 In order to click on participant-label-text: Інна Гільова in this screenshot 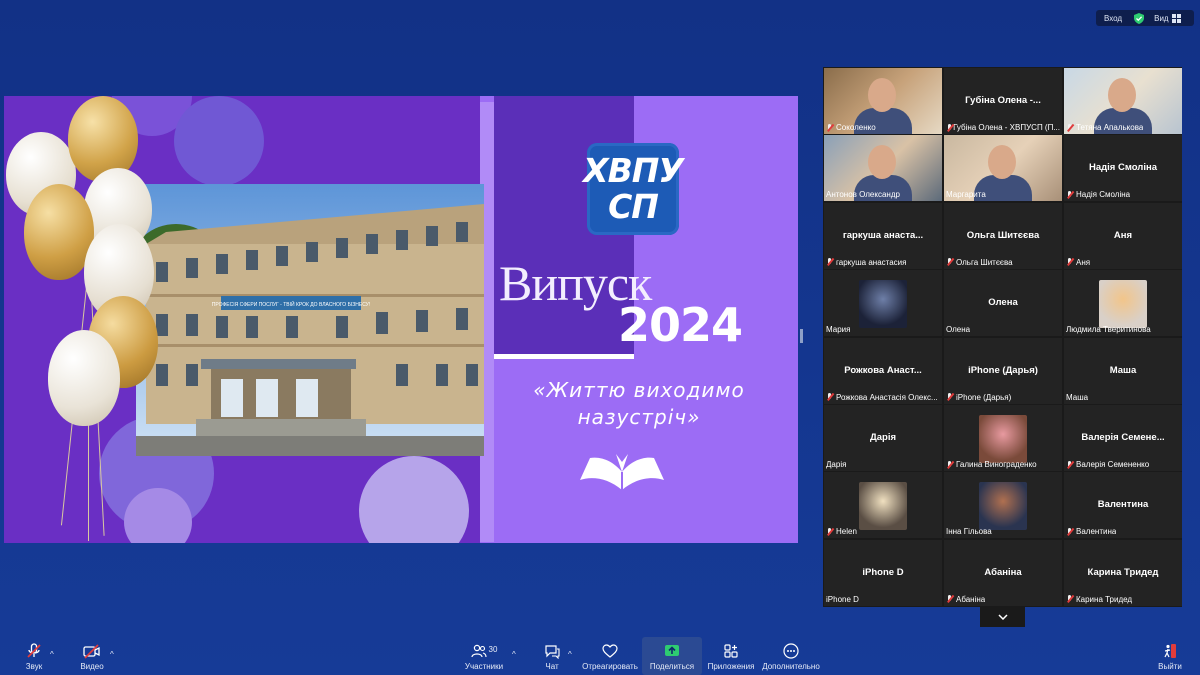, I will do `click(969, 532)`.